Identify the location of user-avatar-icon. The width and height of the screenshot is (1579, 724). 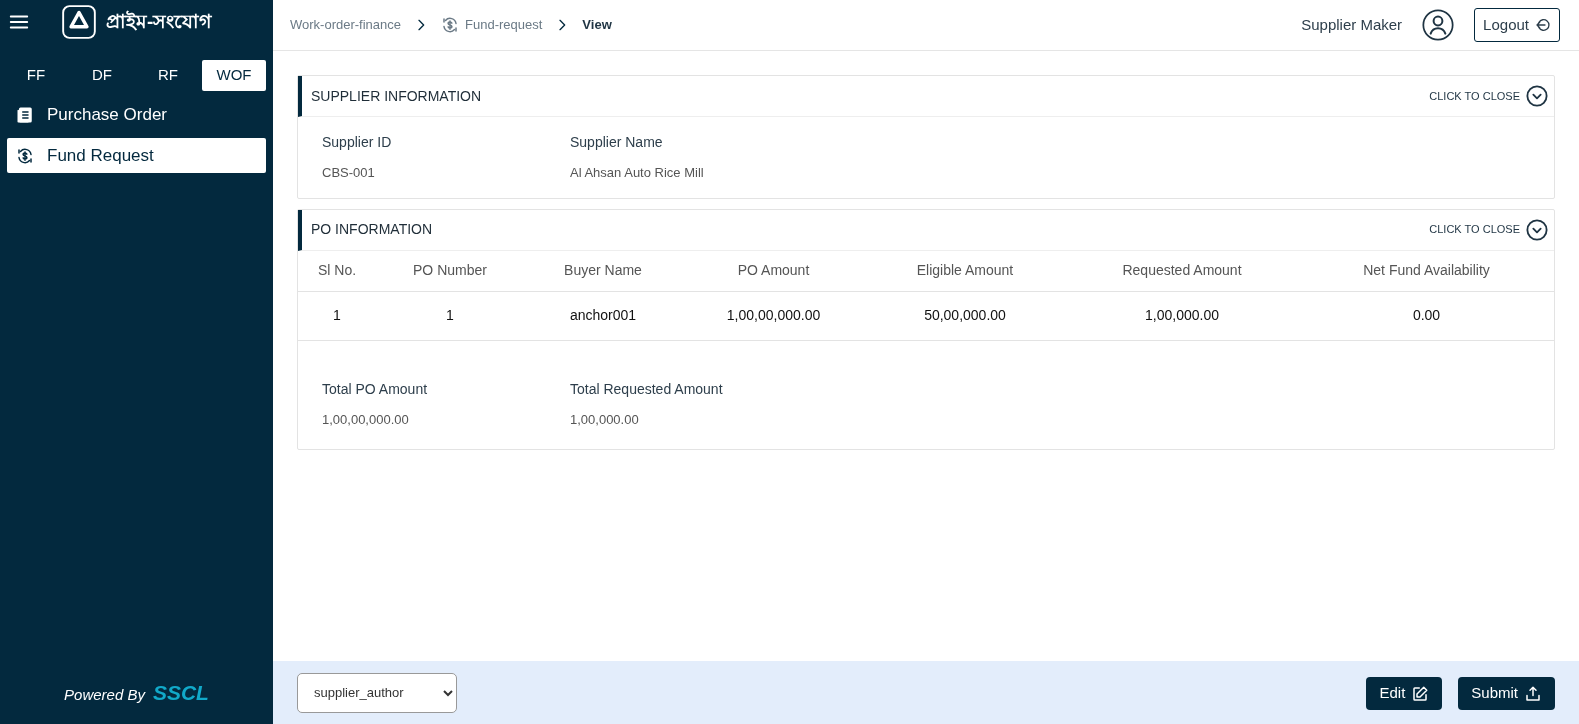
(1438, 25).